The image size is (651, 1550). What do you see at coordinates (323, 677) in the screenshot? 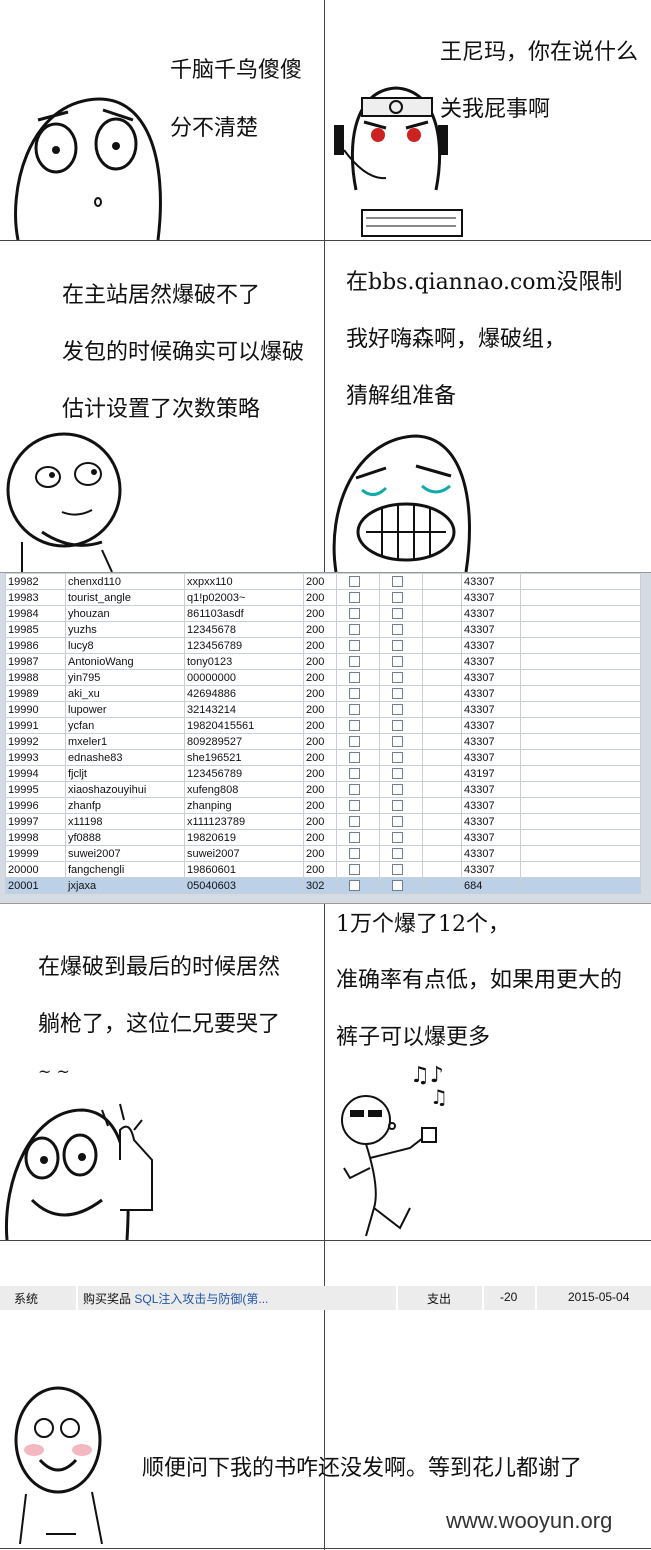
I see `table-row: 19988 yin795 00000000 200 43307` at bounding box center [323, 677].